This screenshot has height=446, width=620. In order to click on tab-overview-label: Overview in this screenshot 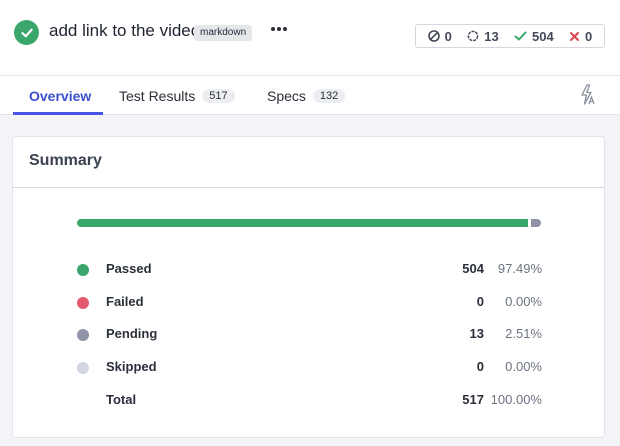, I will do `click(60, 95)`.